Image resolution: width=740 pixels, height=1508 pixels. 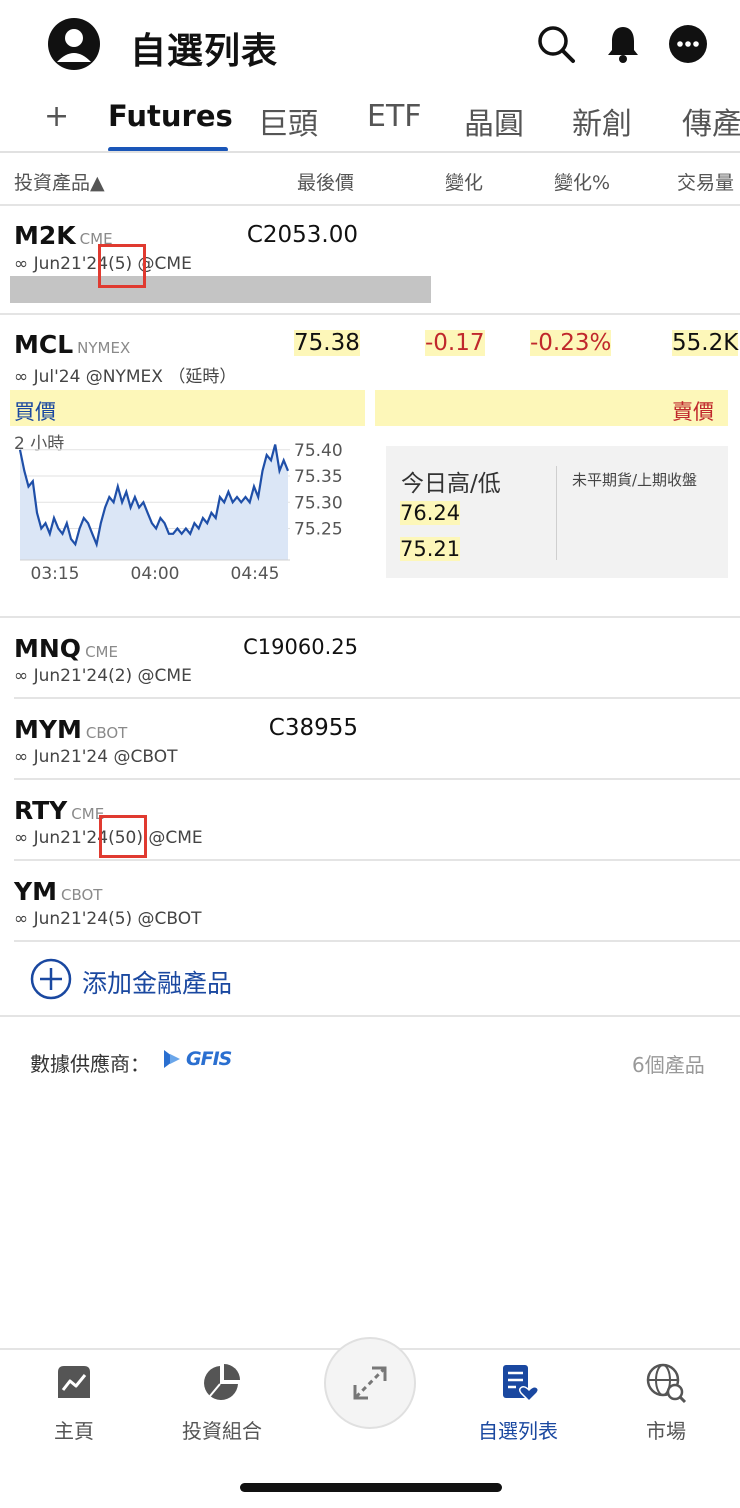 What do you see at coordinates (172, 1059) in the screenshot?
I see `gfis-logo-icon` at bounding box center [172, 1059].